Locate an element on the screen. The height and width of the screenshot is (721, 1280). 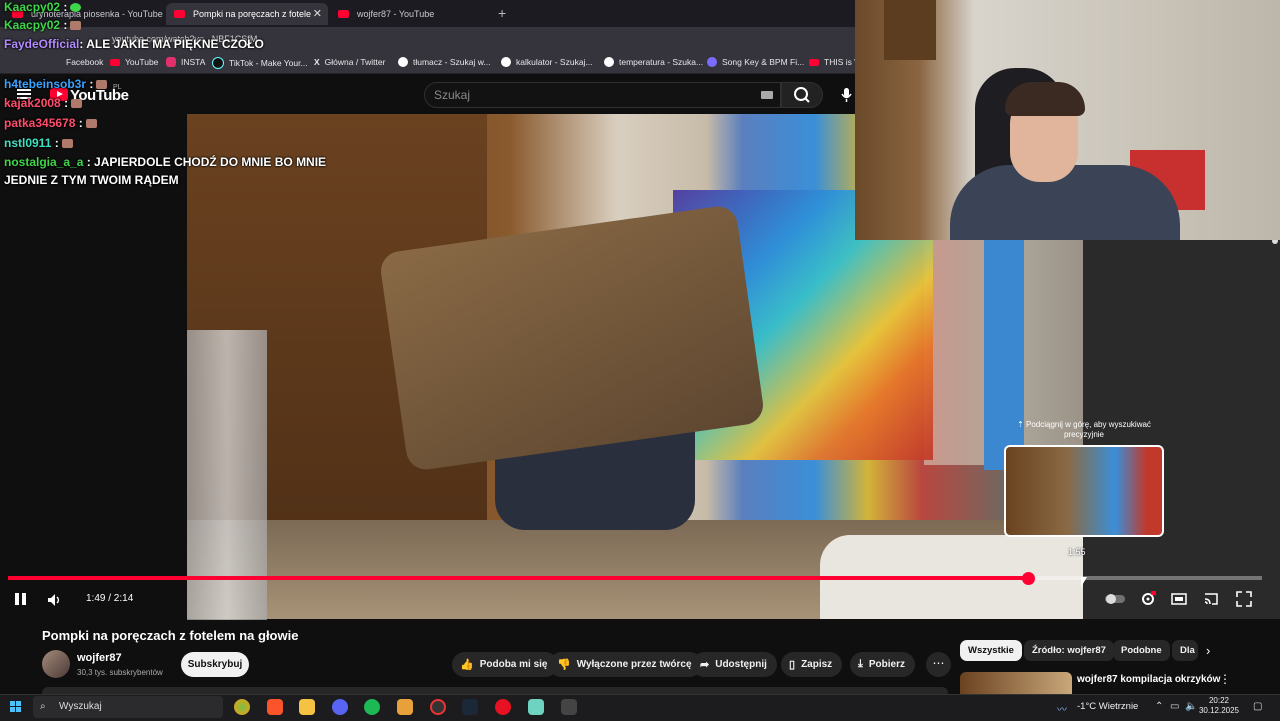
keyboard-icon is located at coordinates (767, 95).